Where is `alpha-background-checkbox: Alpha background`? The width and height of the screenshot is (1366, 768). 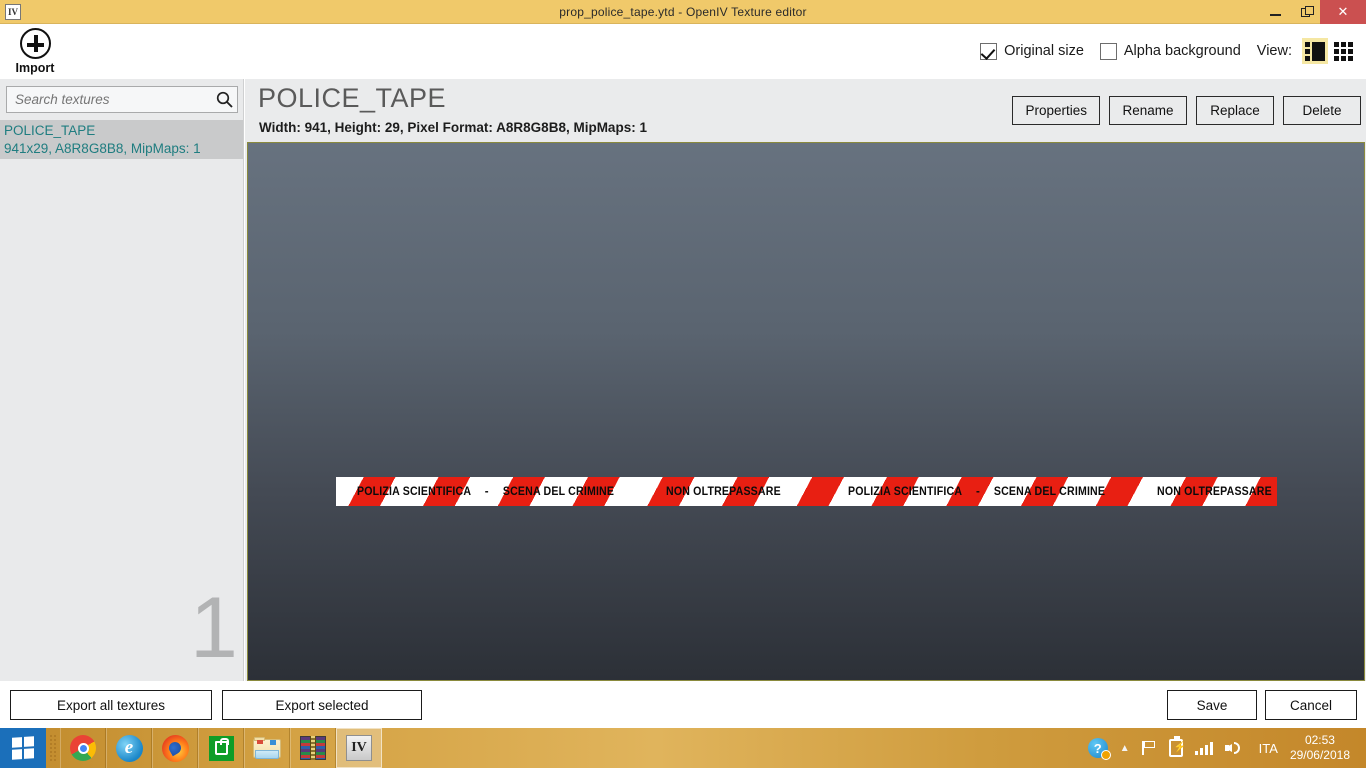 alpha-background-checkbox: Alpha background is located at coordinates (1170, 51).